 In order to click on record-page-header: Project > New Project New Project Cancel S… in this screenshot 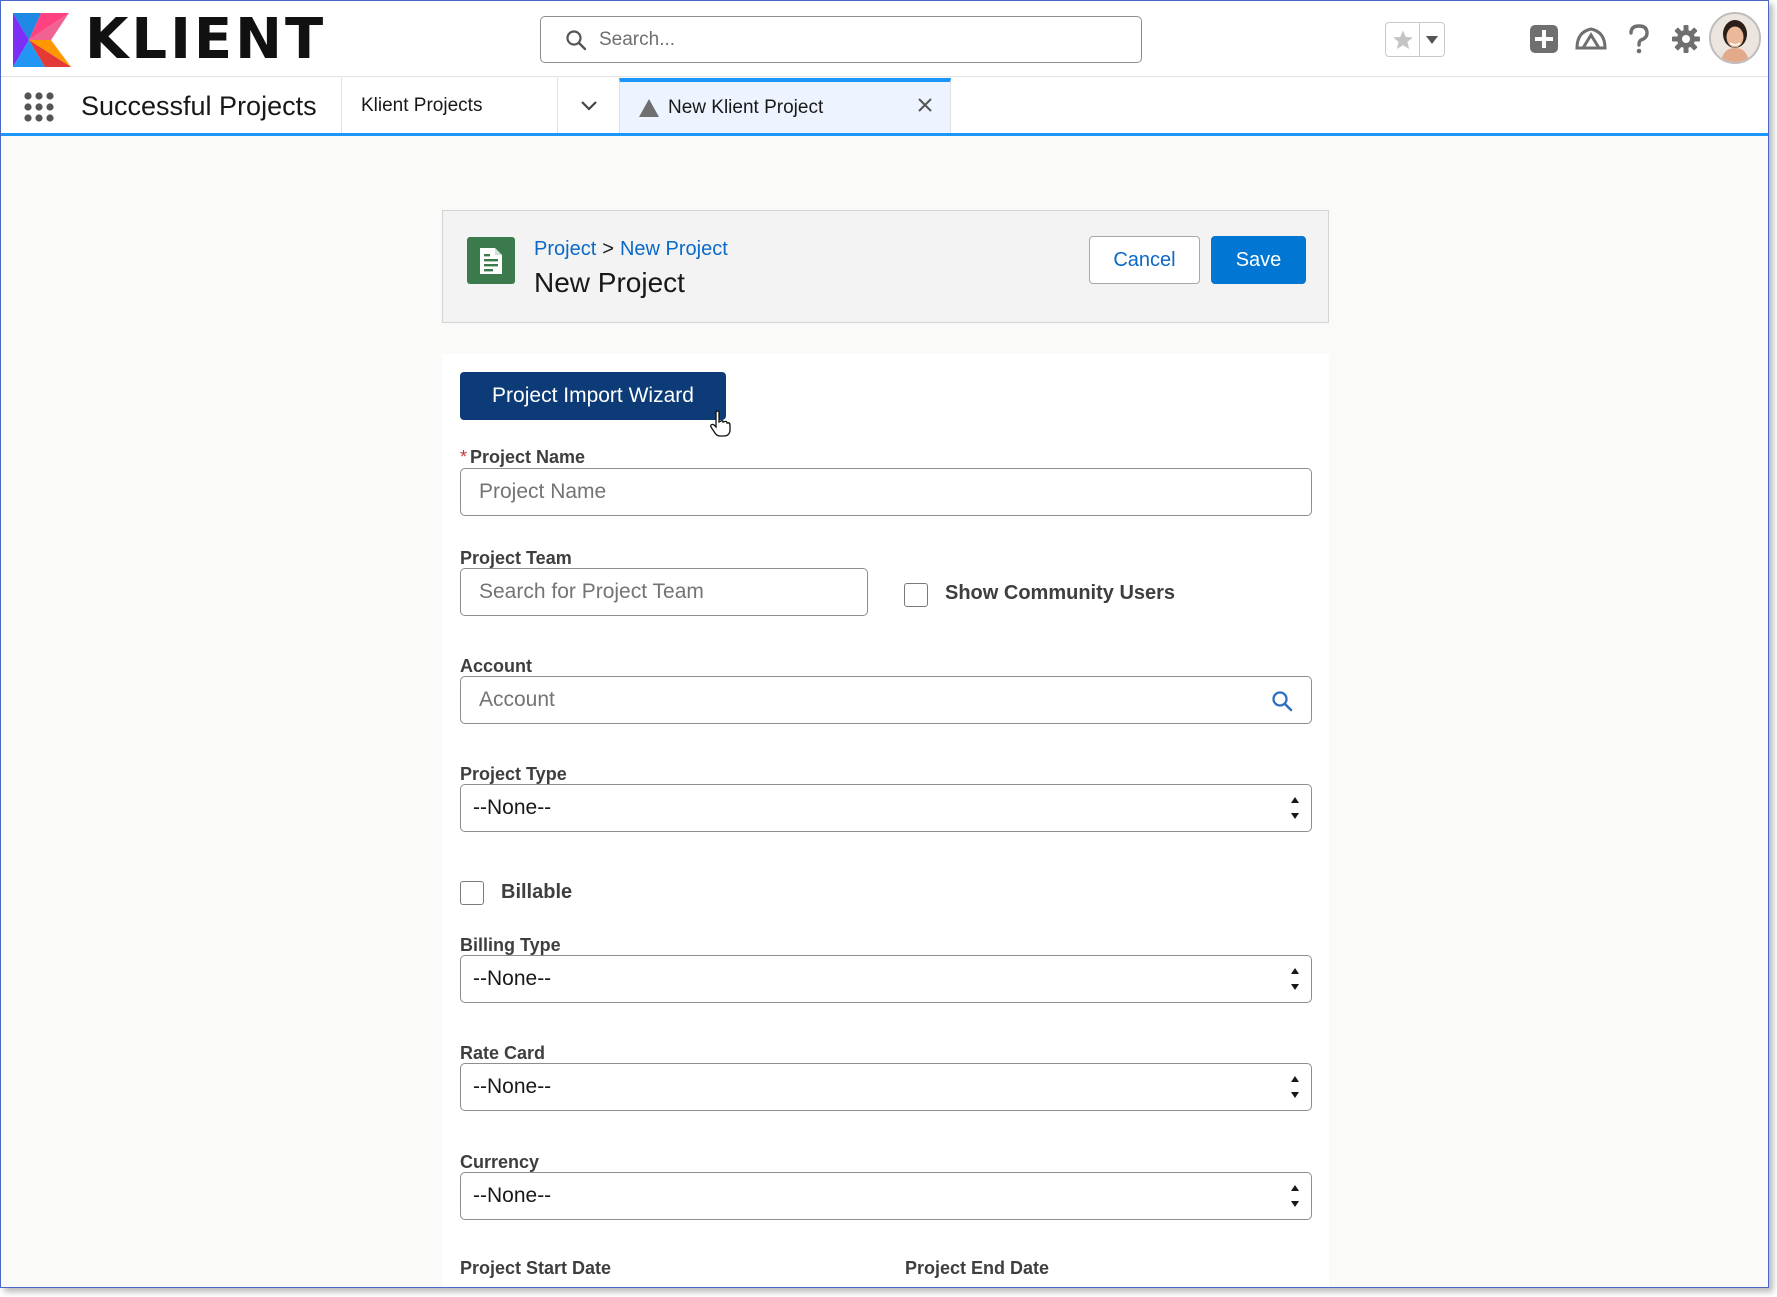, I will do `click(885, 266)`.